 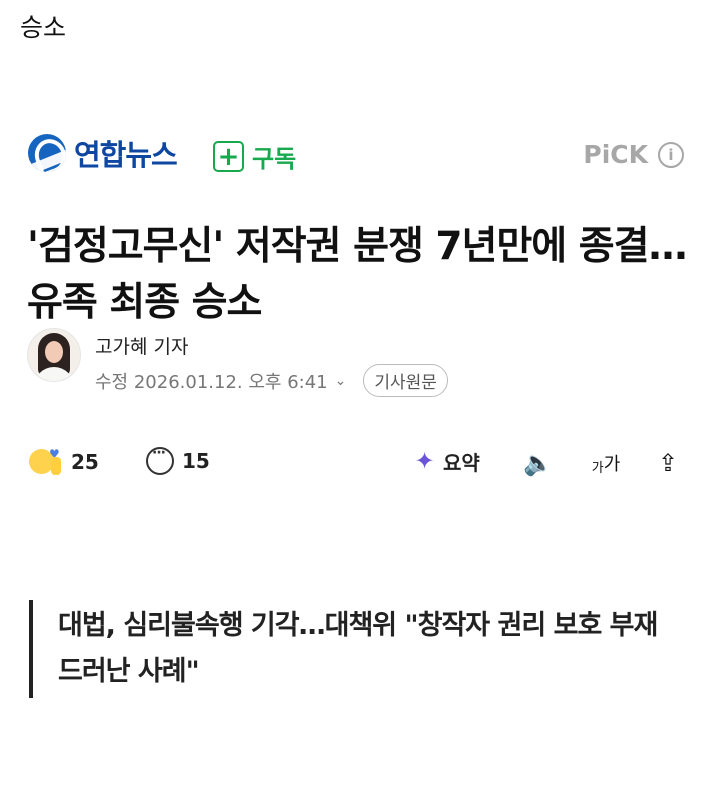 I want to click on summary-button: ✦ 요약, so click(x=446, y=461).